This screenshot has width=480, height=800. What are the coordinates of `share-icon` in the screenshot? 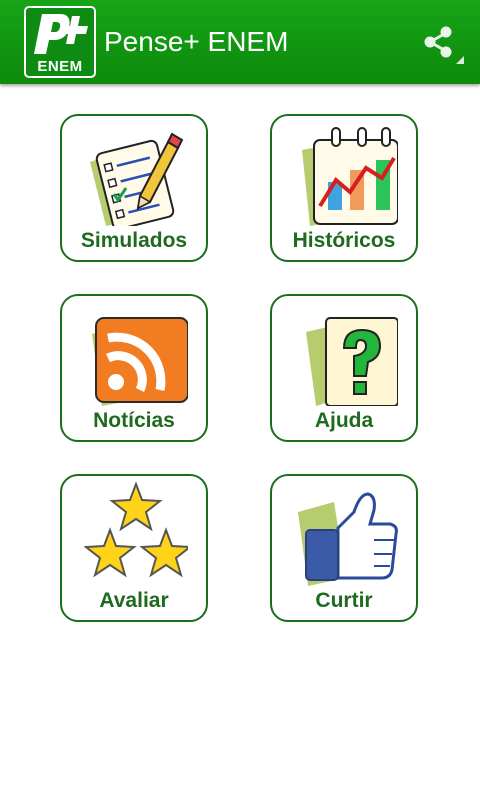 It's located at (444, 45).